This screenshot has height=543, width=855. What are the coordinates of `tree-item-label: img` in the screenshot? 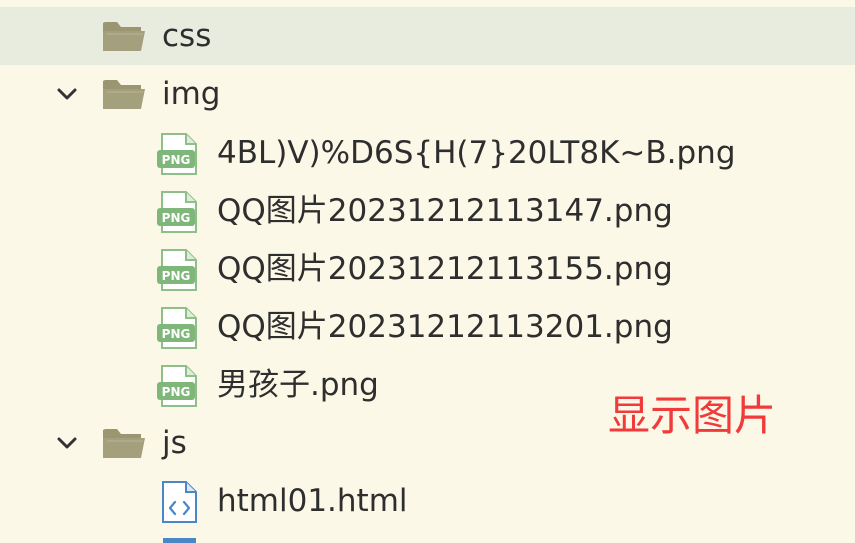 It's located at (191, 94).